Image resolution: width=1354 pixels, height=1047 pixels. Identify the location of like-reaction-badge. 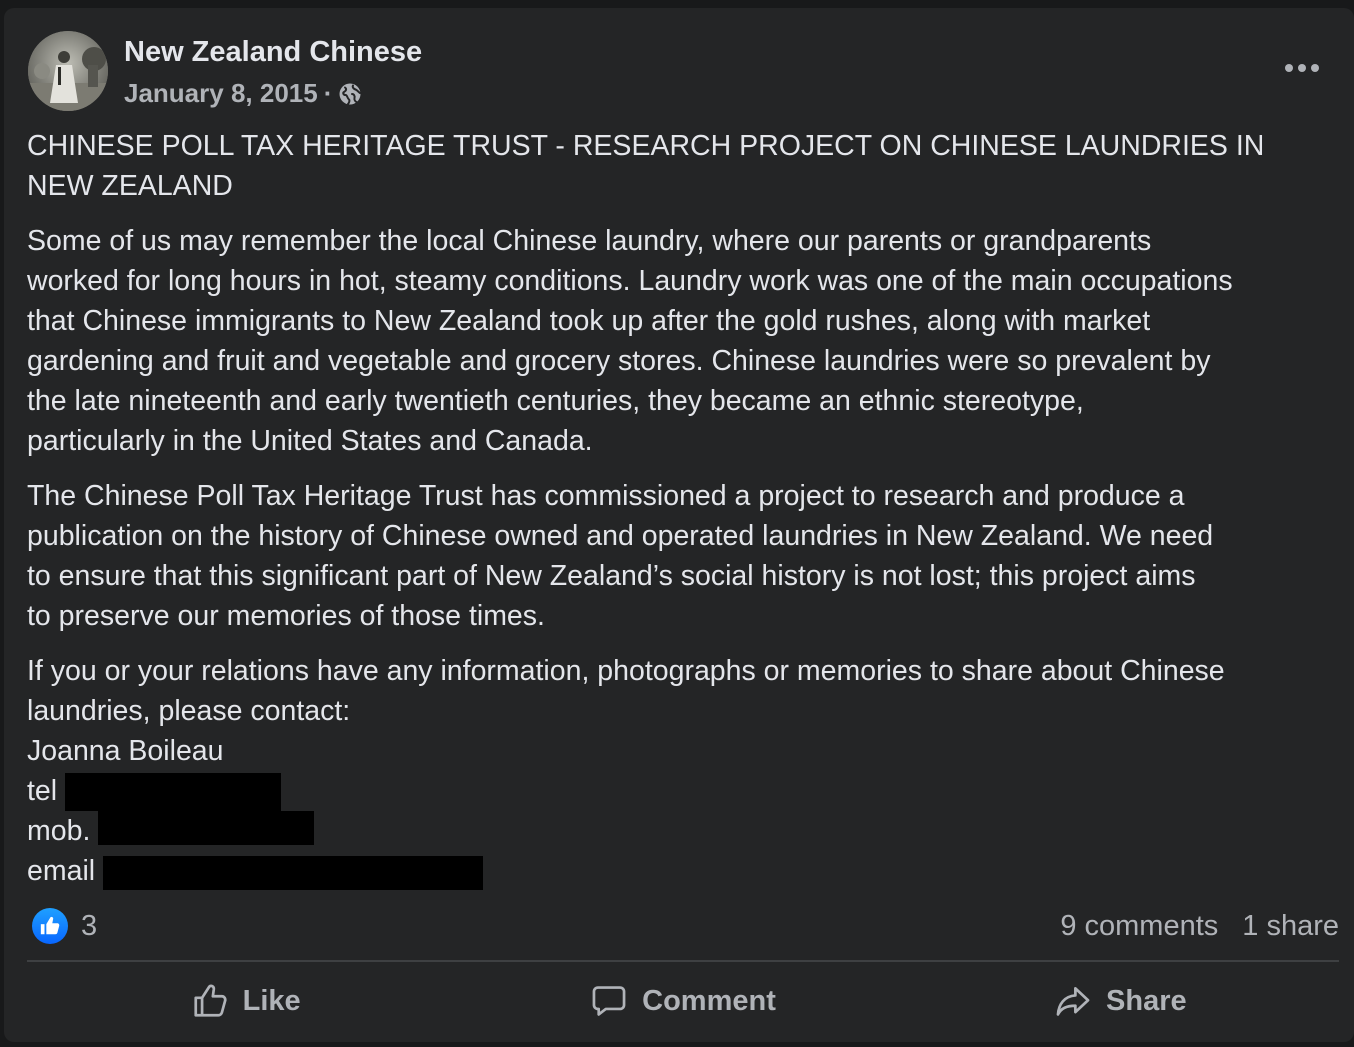
(50, 926).